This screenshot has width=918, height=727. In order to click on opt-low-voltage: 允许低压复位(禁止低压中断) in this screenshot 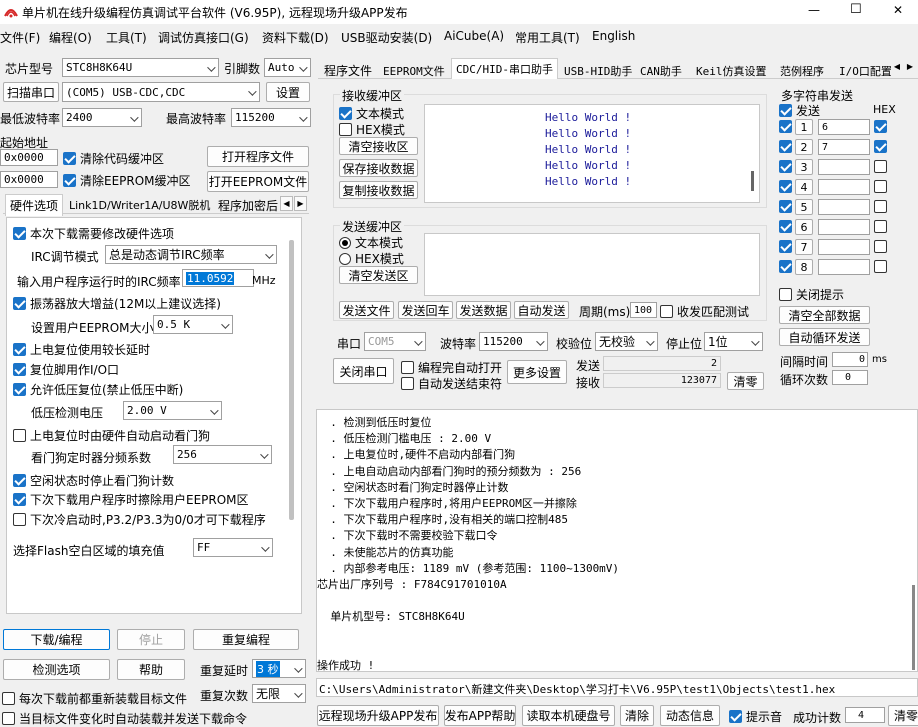, I will do `click(98, 389)`.